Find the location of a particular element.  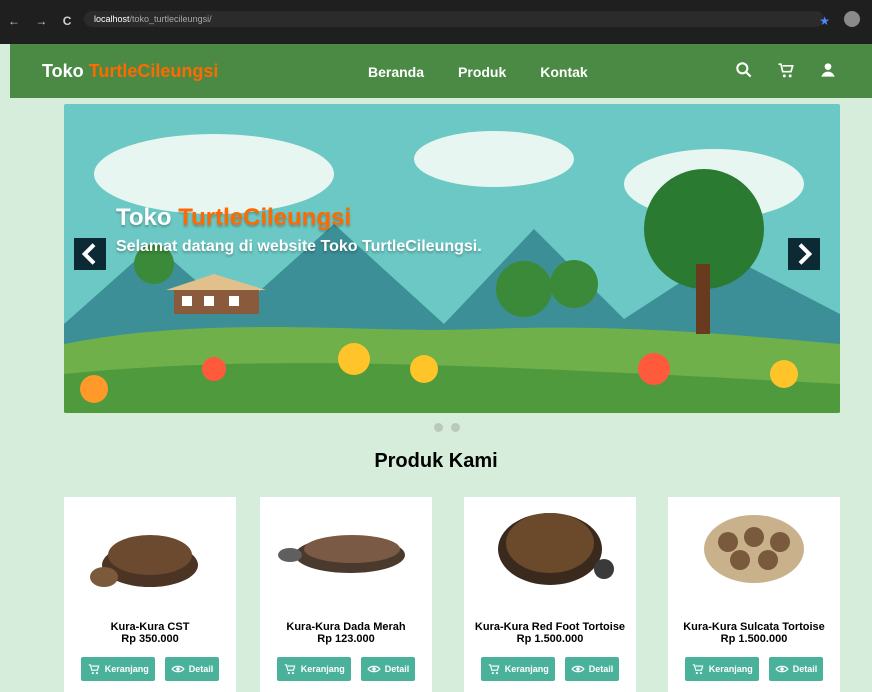

browser-bar: ← → C localhost/toko_turtlecileungsi/ ★ is located at coordinates (436, 22).